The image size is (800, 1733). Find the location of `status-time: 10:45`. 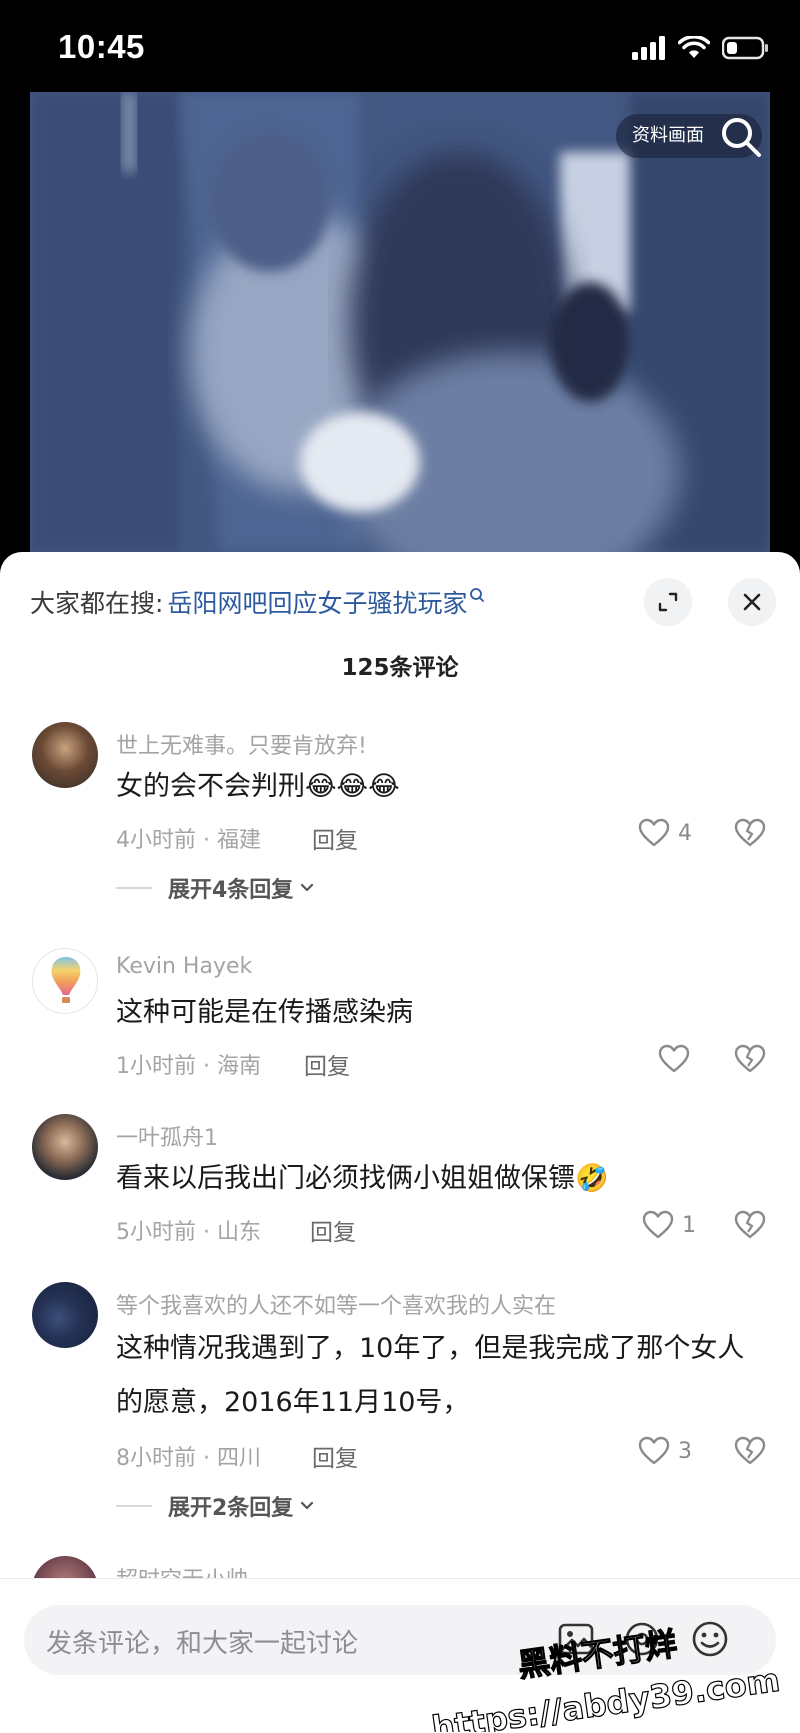

status-time: 10:45 is located at coordinates (101, 46).